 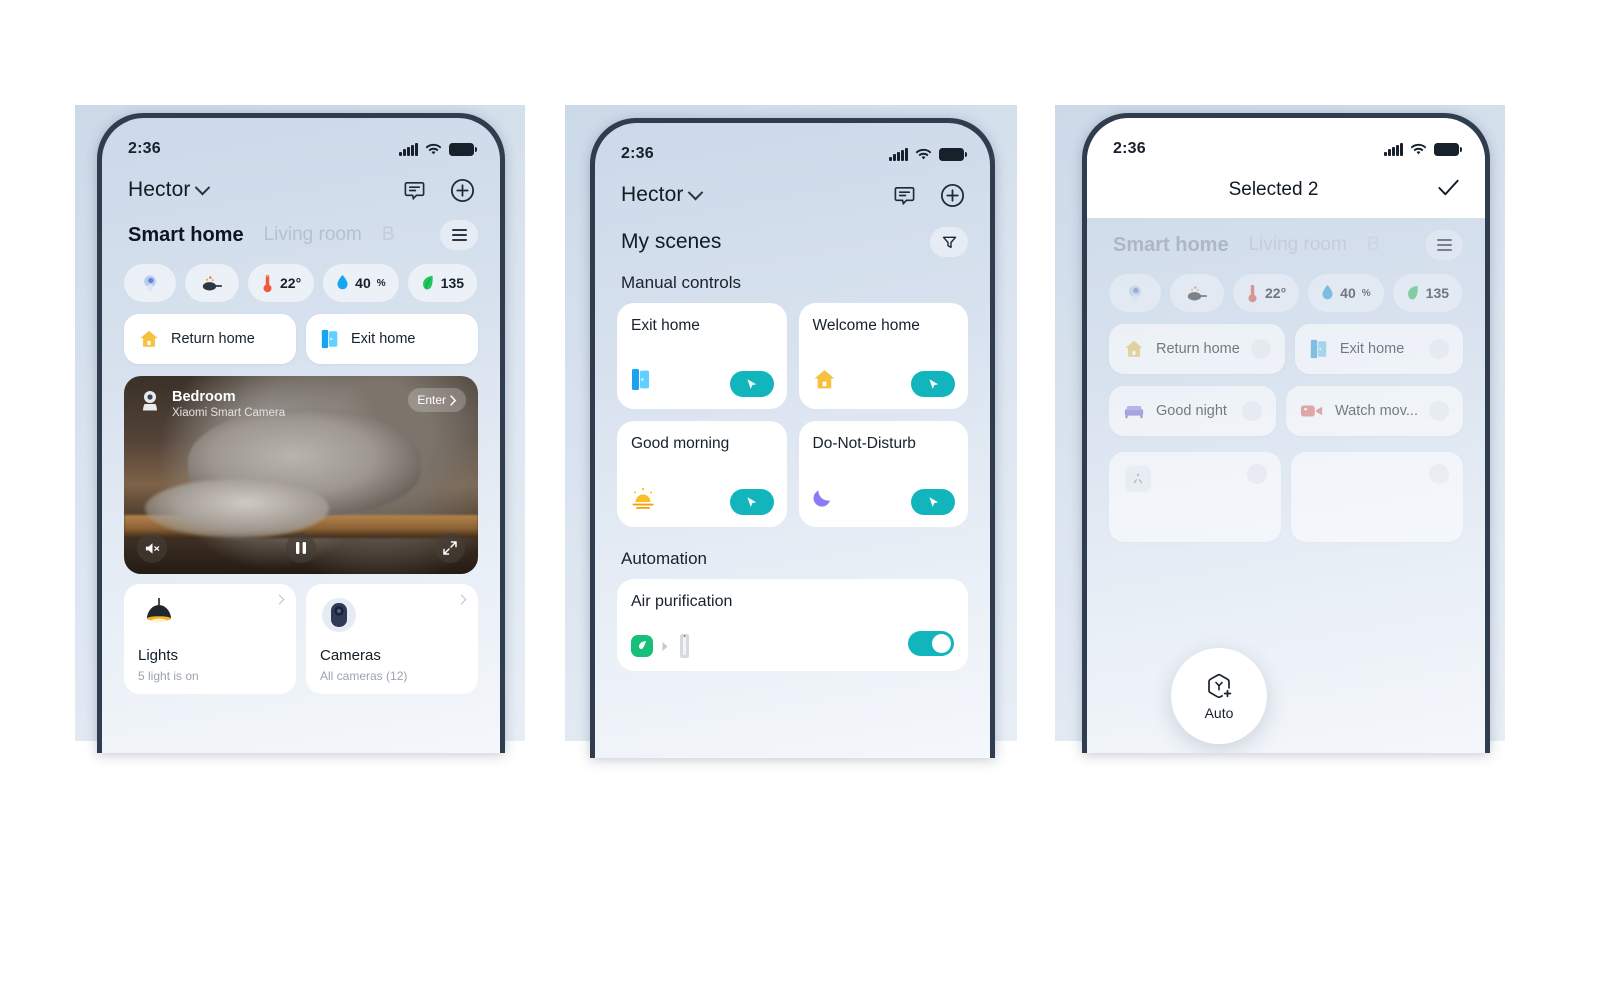 I want to click on room-tabs: Smart home Living room B, so click(x=301, y=227).